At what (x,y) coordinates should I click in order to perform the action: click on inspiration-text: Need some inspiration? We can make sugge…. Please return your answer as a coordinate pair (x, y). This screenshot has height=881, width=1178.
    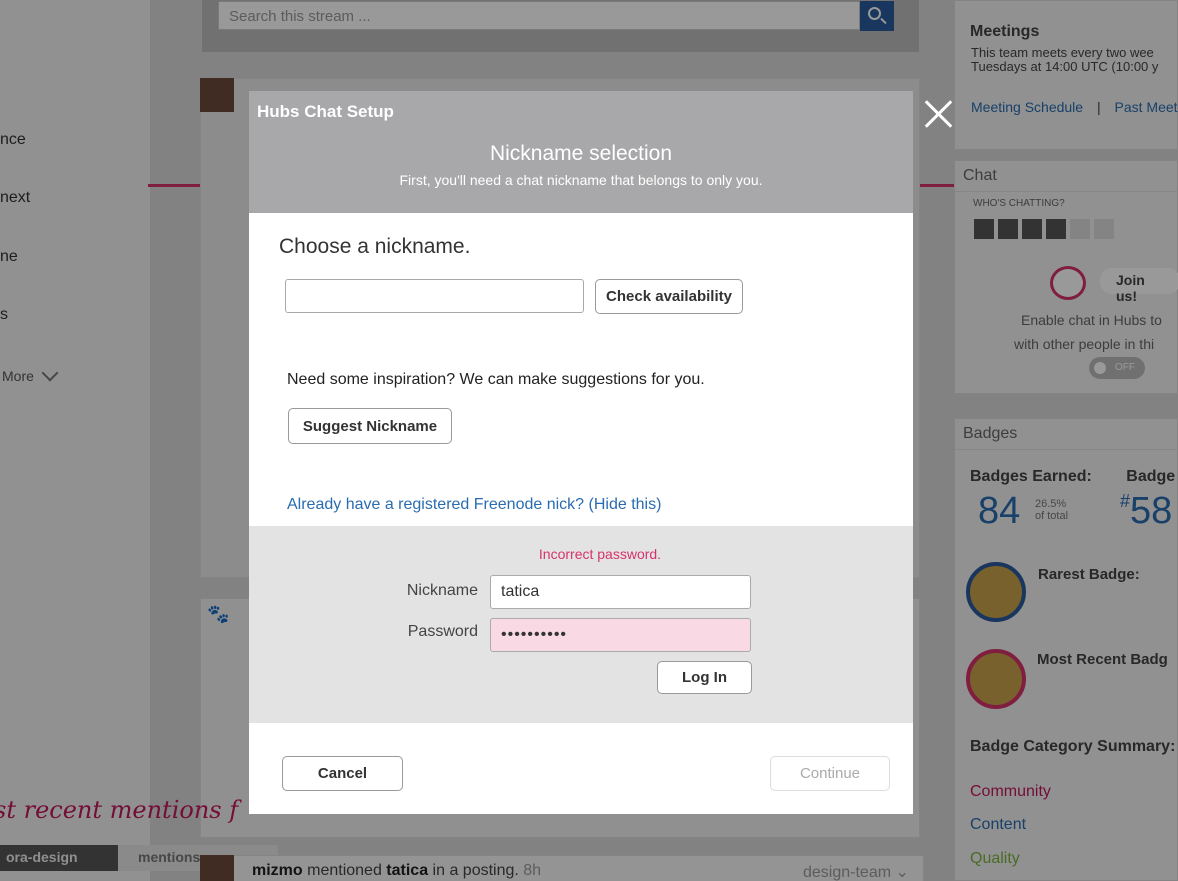
    Looking at the image, I should click on (496, 379).